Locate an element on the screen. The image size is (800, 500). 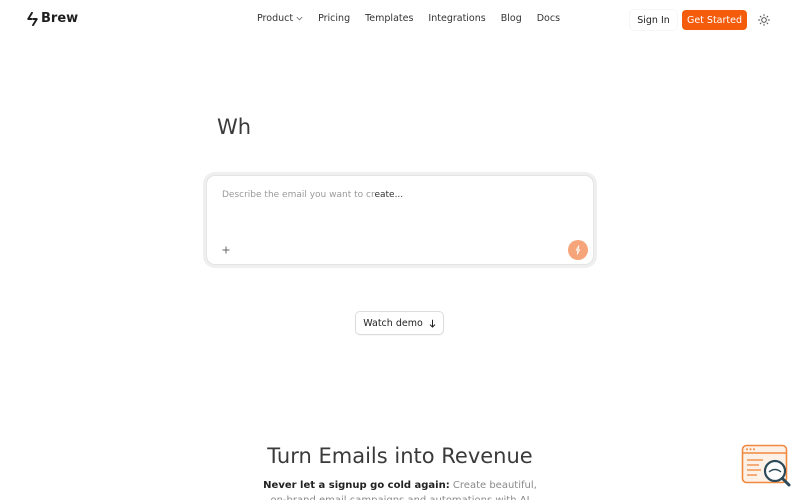
nav-item-templates: Templates is located at coordinates (389, 18).